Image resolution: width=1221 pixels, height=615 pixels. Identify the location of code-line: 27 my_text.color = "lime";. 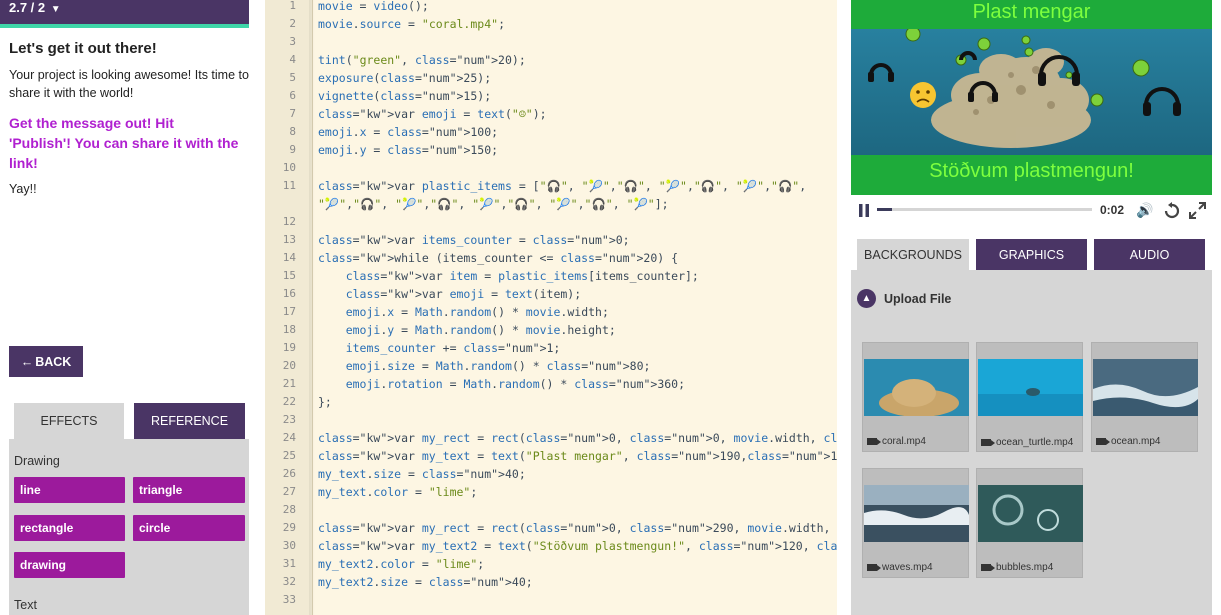
(551, 492).